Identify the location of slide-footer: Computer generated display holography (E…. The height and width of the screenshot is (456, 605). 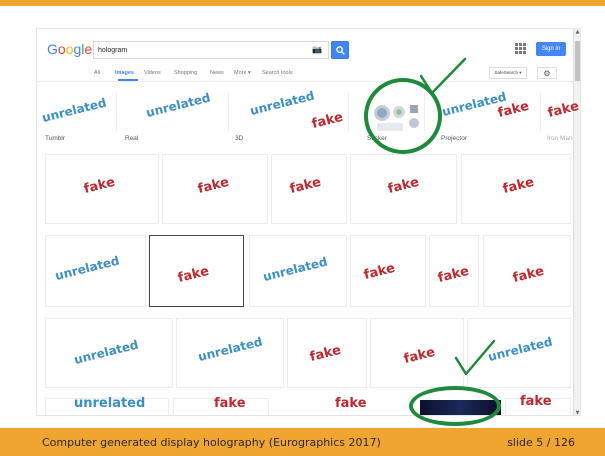
(302, 442).